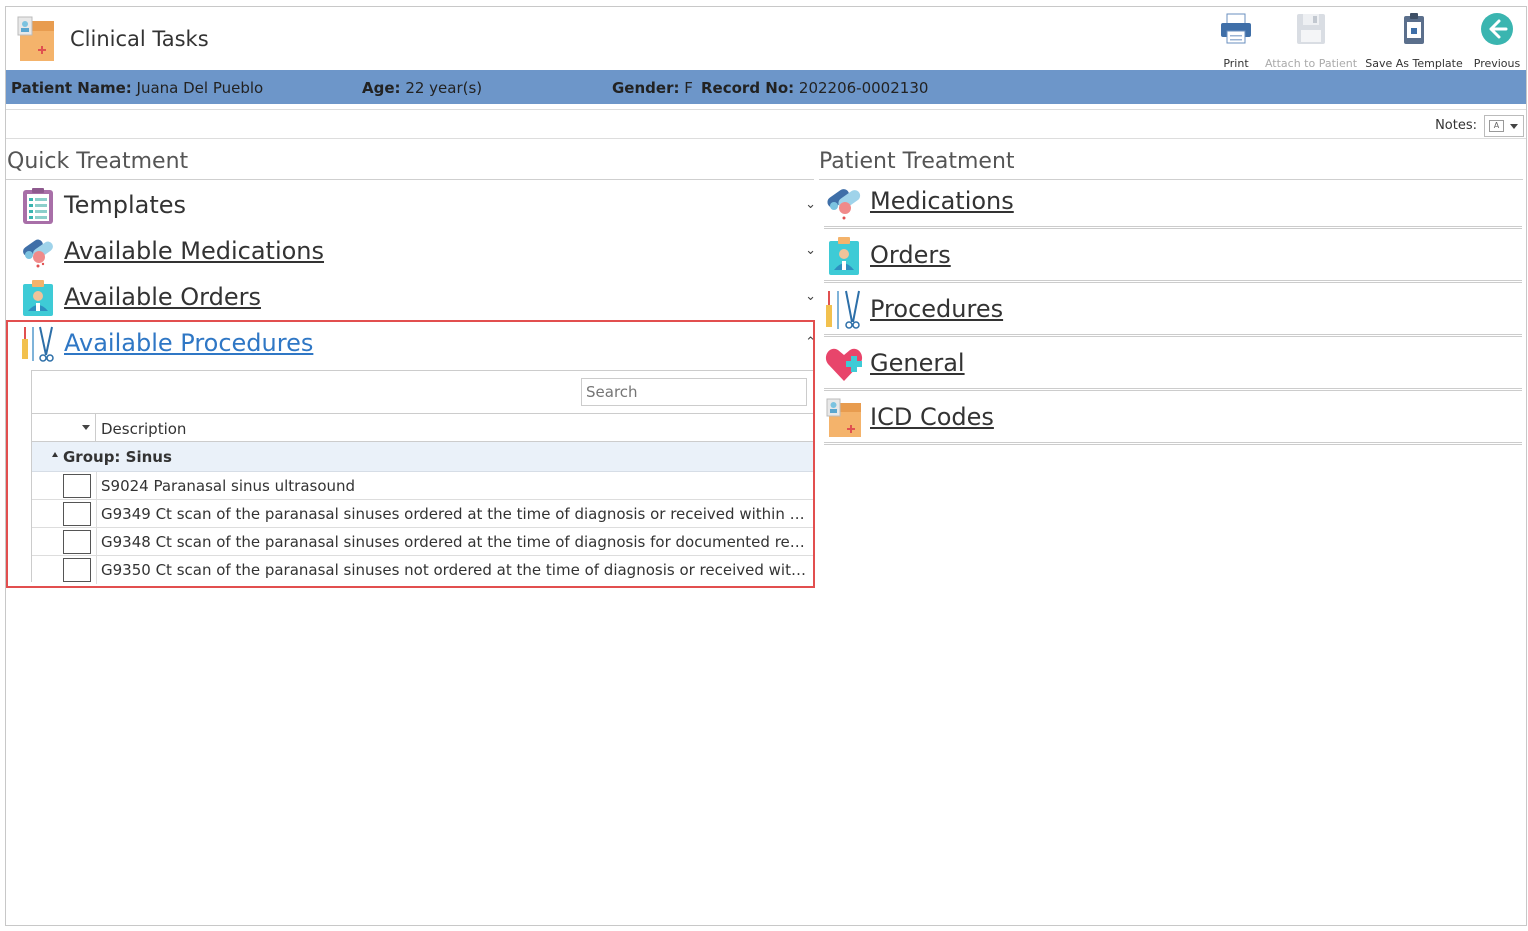 Image resolution: width=1528 pixels, height=931 pixels. What do you see at coordinates (422, 392) in the screenshot?
I see `grid-search-row` at bounding box center [422, 392].